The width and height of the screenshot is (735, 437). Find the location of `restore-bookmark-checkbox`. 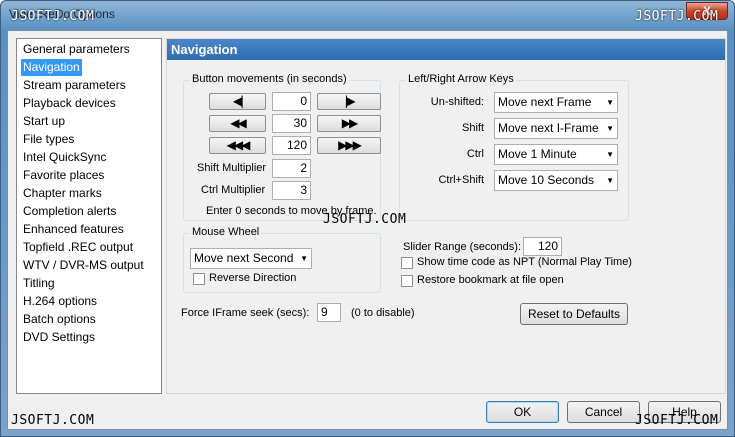

restore-bookmark-checkbox is located at coordinates (407, 281).